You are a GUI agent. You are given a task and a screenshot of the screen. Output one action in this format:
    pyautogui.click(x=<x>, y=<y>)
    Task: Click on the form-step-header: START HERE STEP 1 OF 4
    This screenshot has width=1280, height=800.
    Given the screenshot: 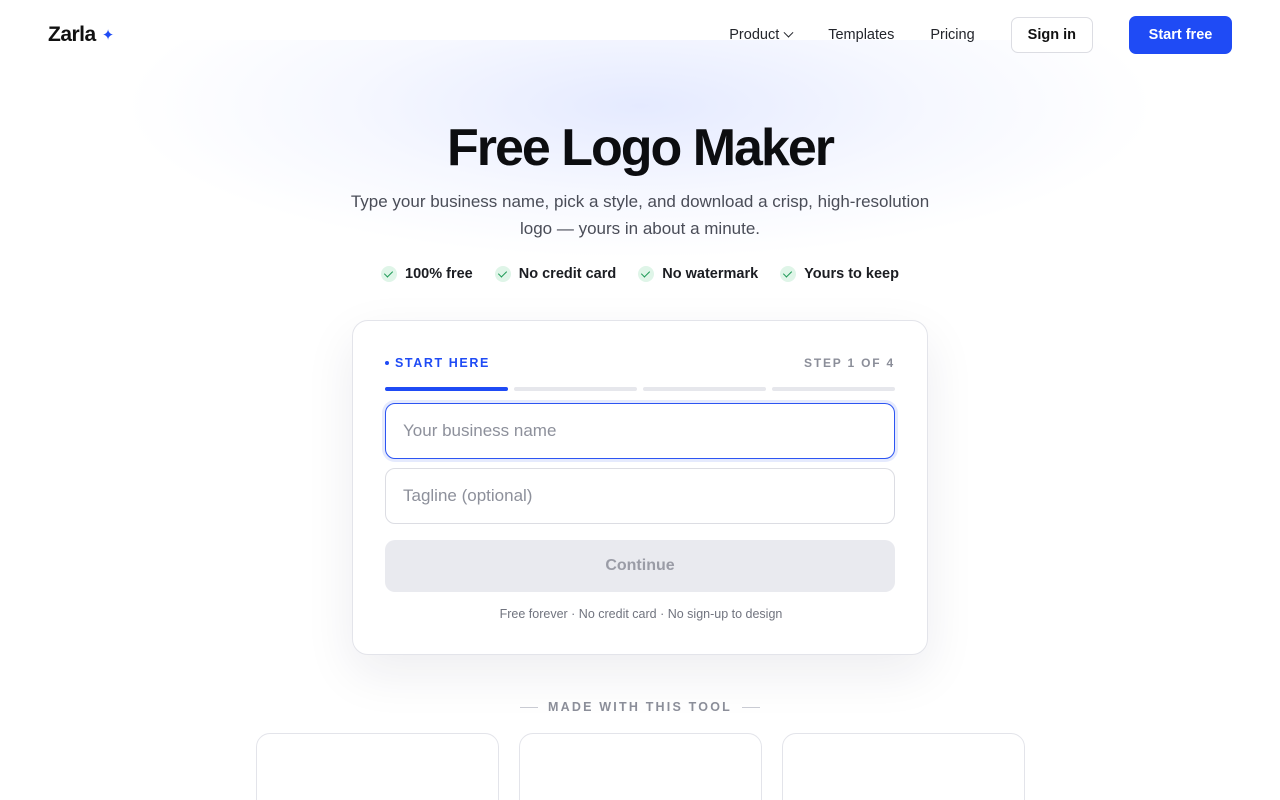 What is the action you would take?
    pyautogui.click(x=640, y=363)
    